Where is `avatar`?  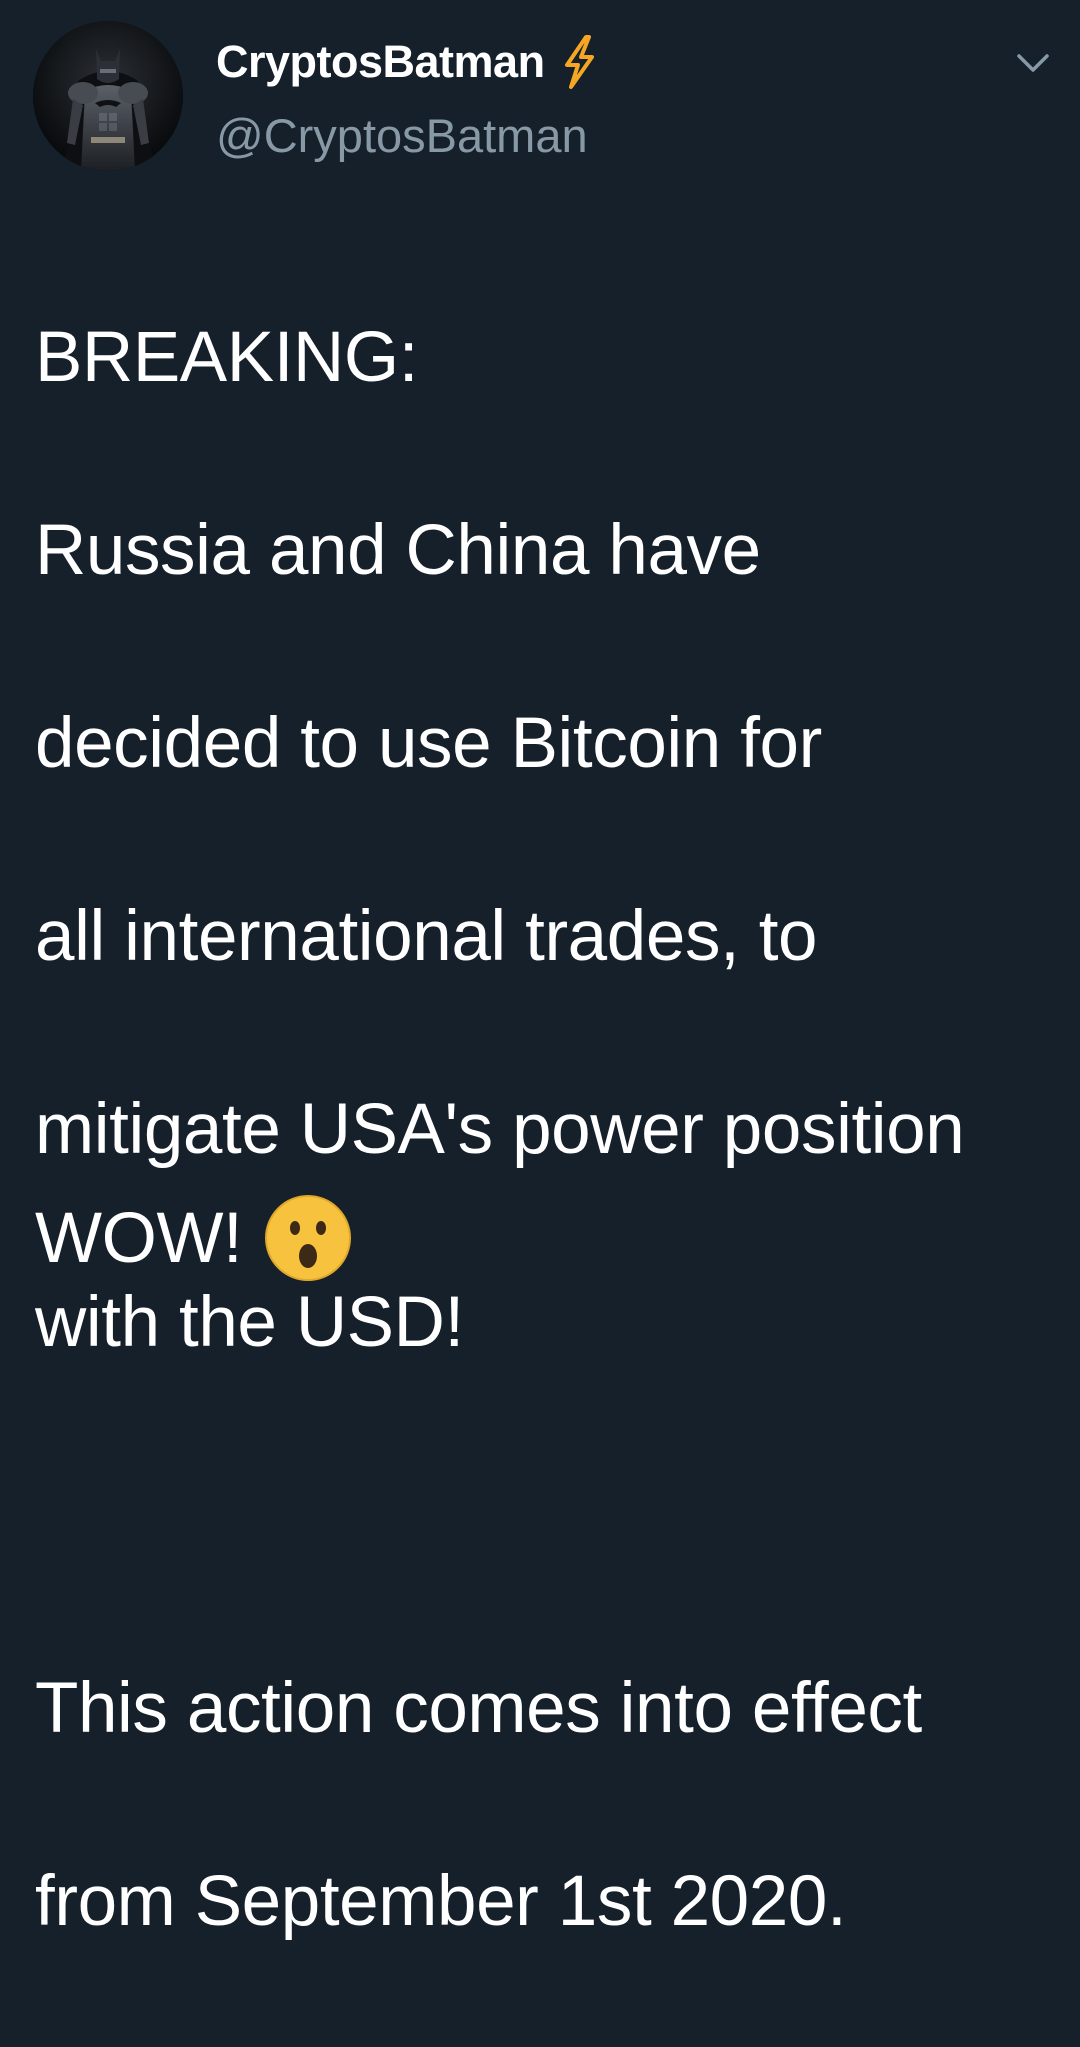
avatar is located at coordinates (108, 96).